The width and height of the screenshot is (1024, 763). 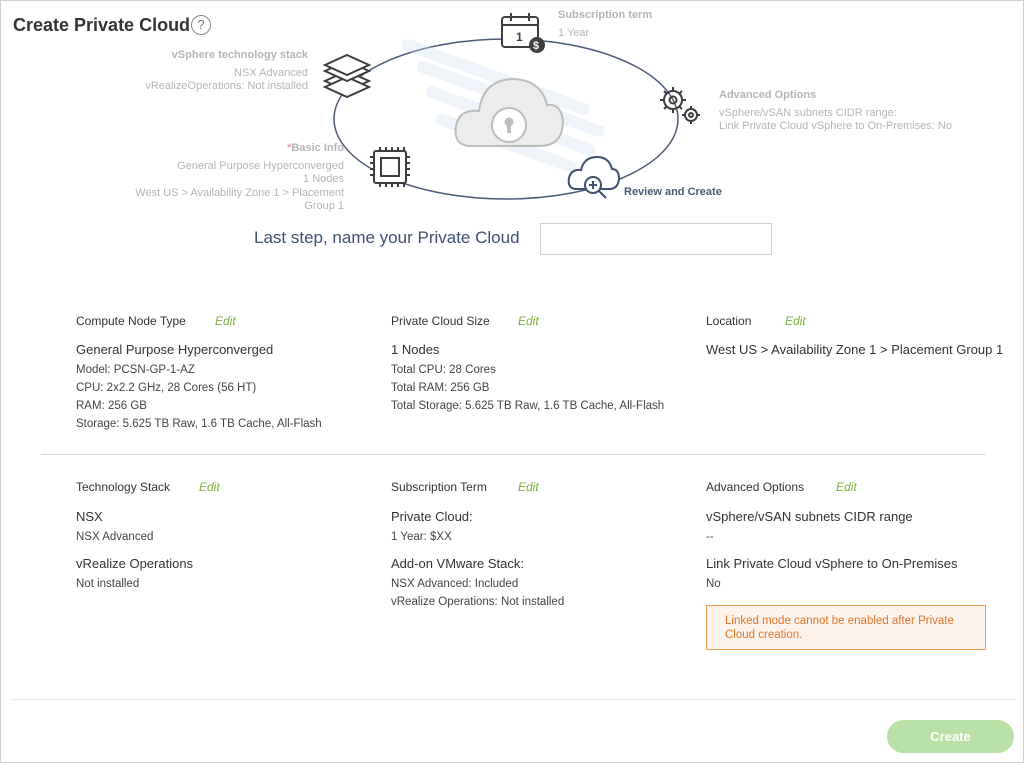 What do you see at coordinates (808, 112) in the screenshot?
I see `step-detail: vSphere/vSAN subnets CIDR range:` at bounding box center [808, 112].